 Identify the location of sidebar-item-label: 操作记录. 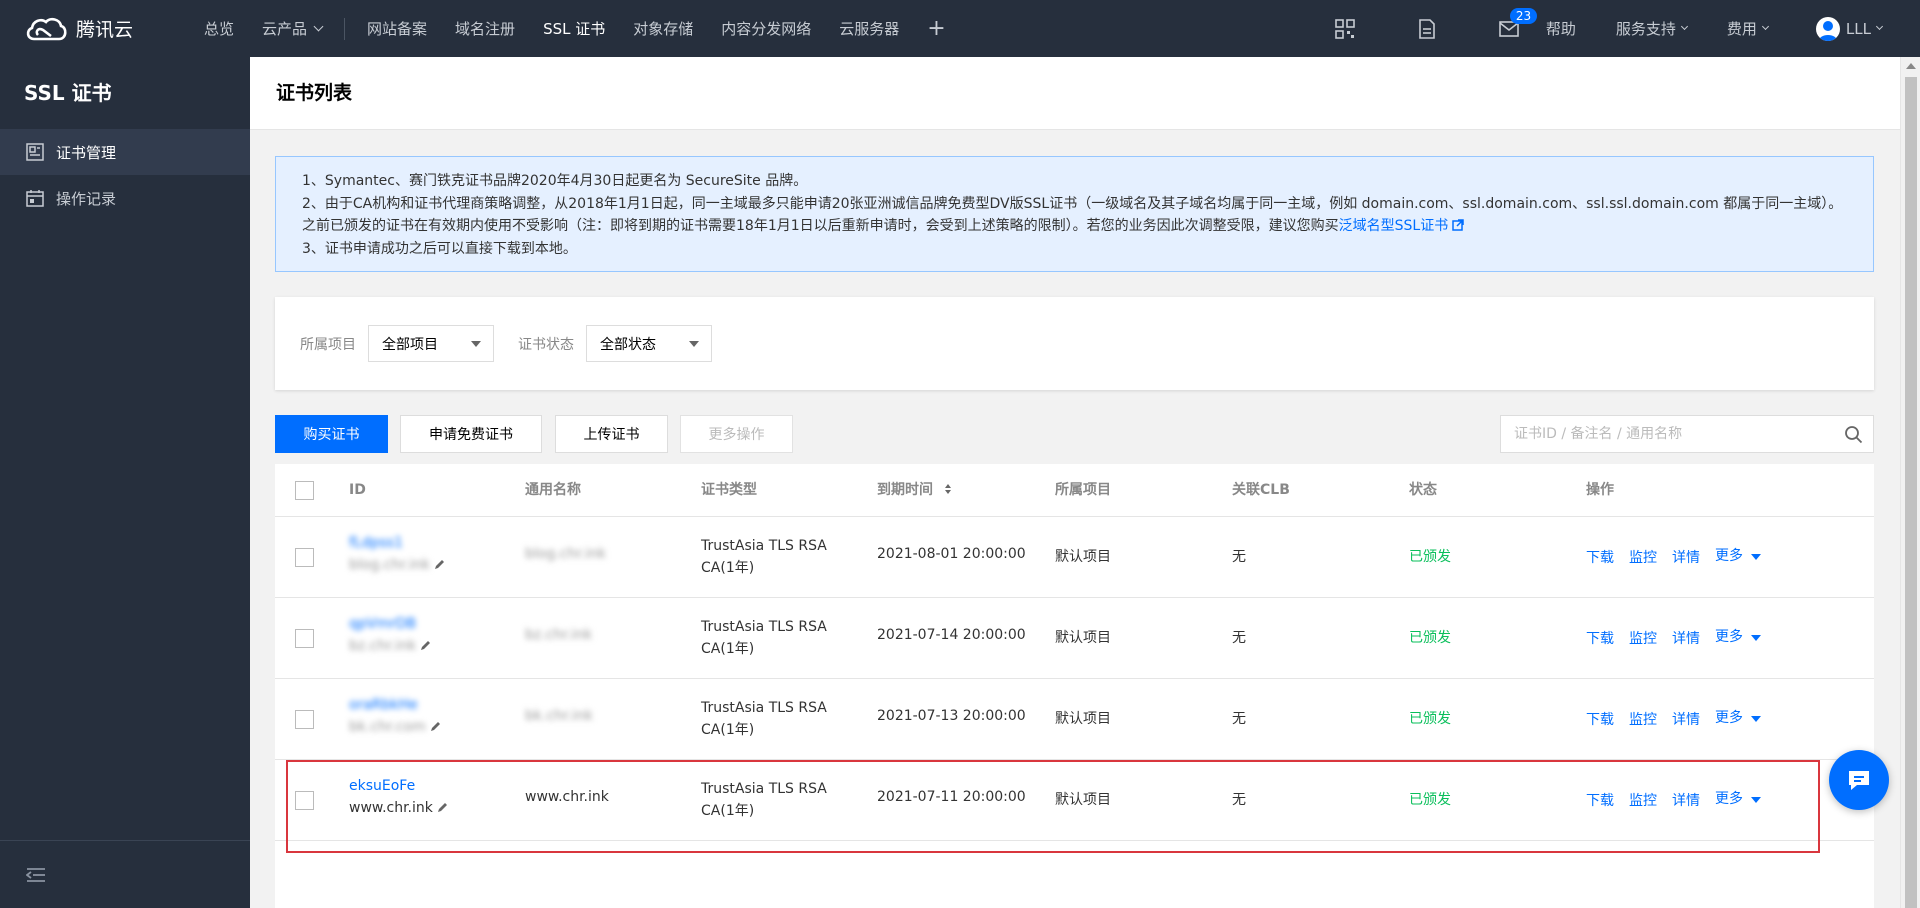
(86, 198).